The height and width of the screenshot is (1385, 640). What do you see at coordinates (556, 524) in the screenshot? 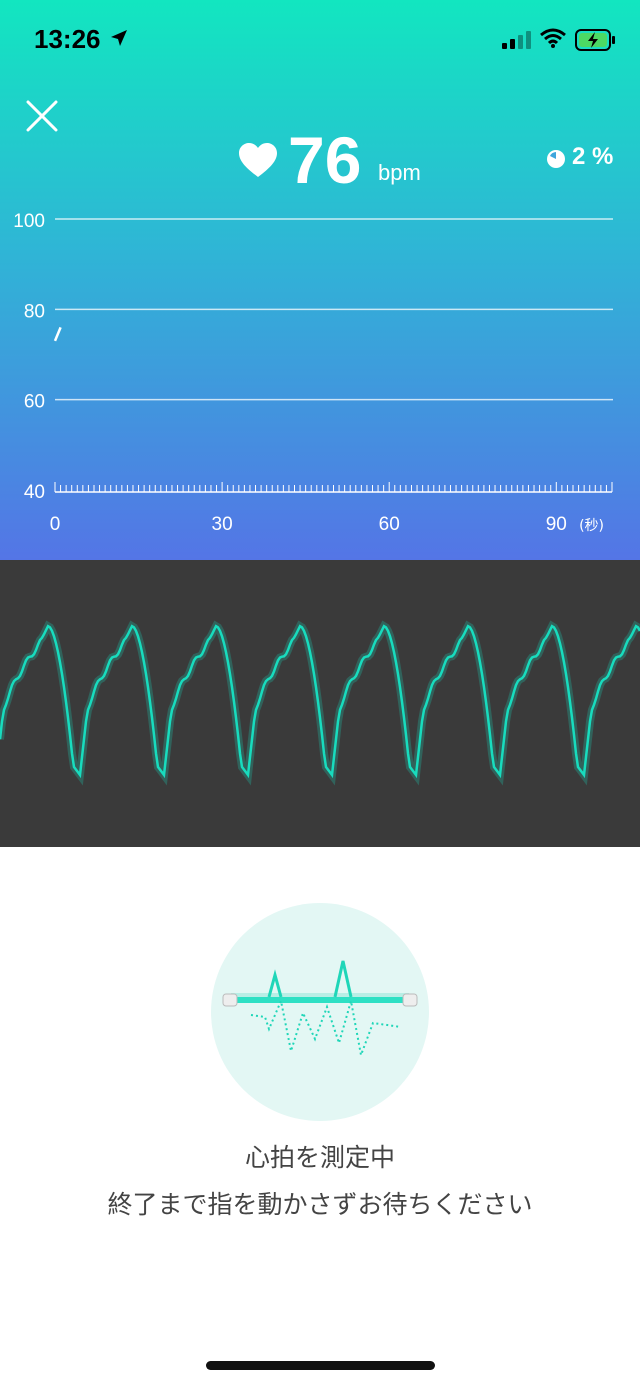
I see `x-tick-label: 90` at bounding box center [556, 524].